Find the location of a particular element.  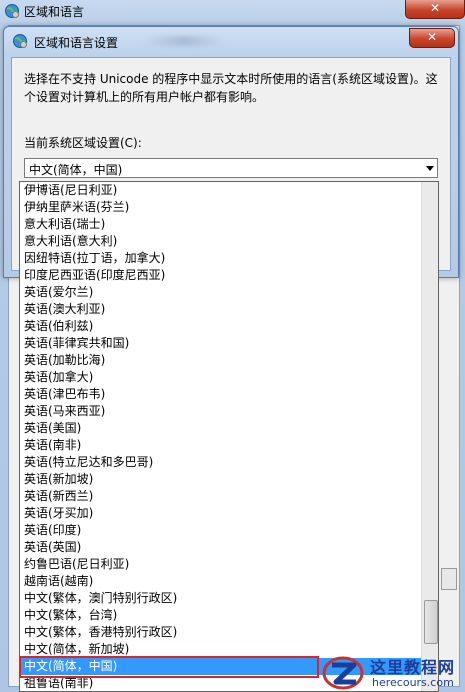

locale-option: 伊纳里萨米语(芬兰) is located at coordinates (221, 207).